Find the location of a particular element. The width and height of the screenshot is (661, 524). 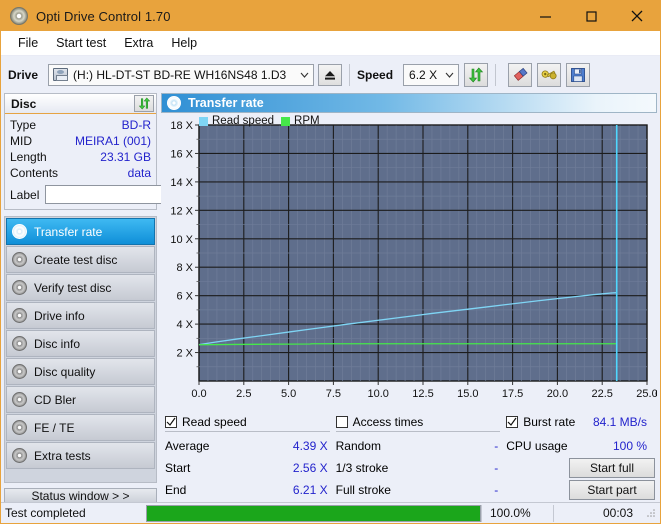

divider-line is located at coordinates (418, 431).